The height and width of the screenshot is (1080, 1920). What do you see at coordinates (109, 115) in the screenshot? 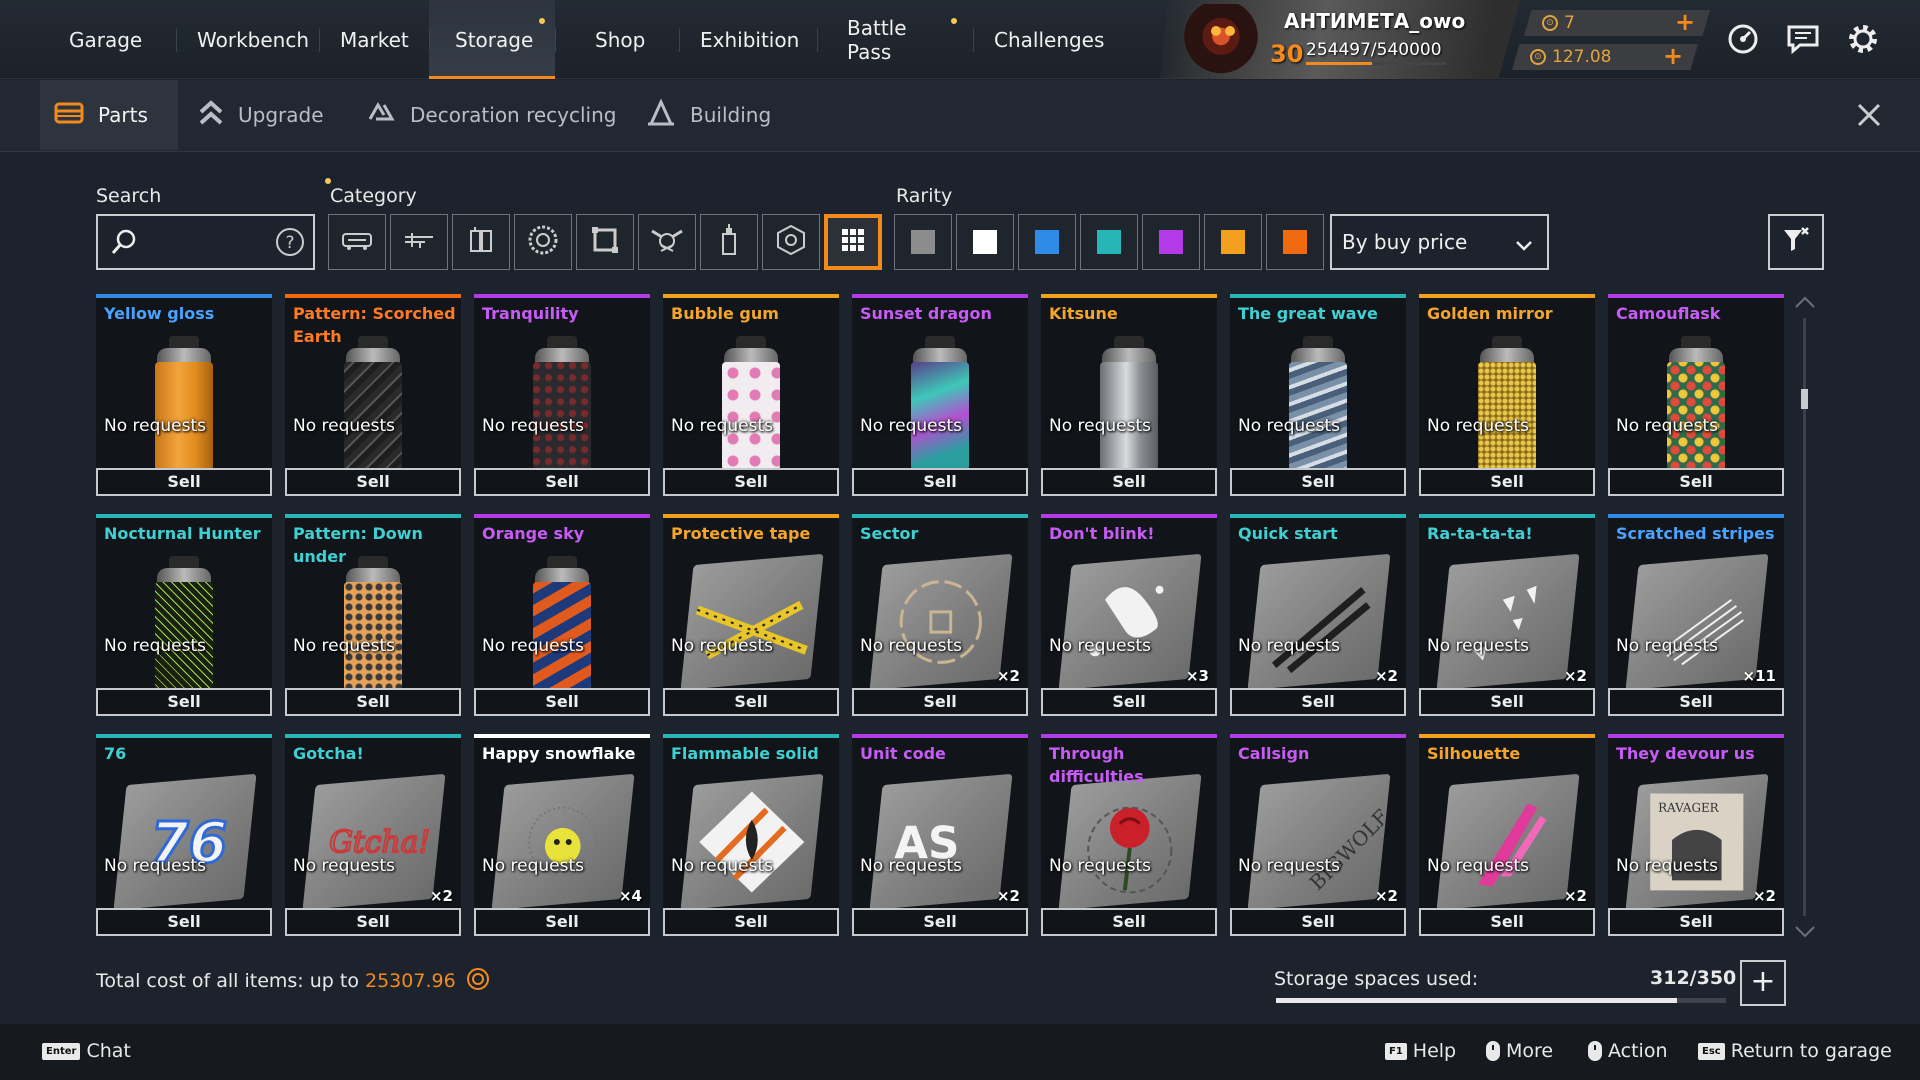
I see `tab-parts: Parts` at bounding box center [109, 115].